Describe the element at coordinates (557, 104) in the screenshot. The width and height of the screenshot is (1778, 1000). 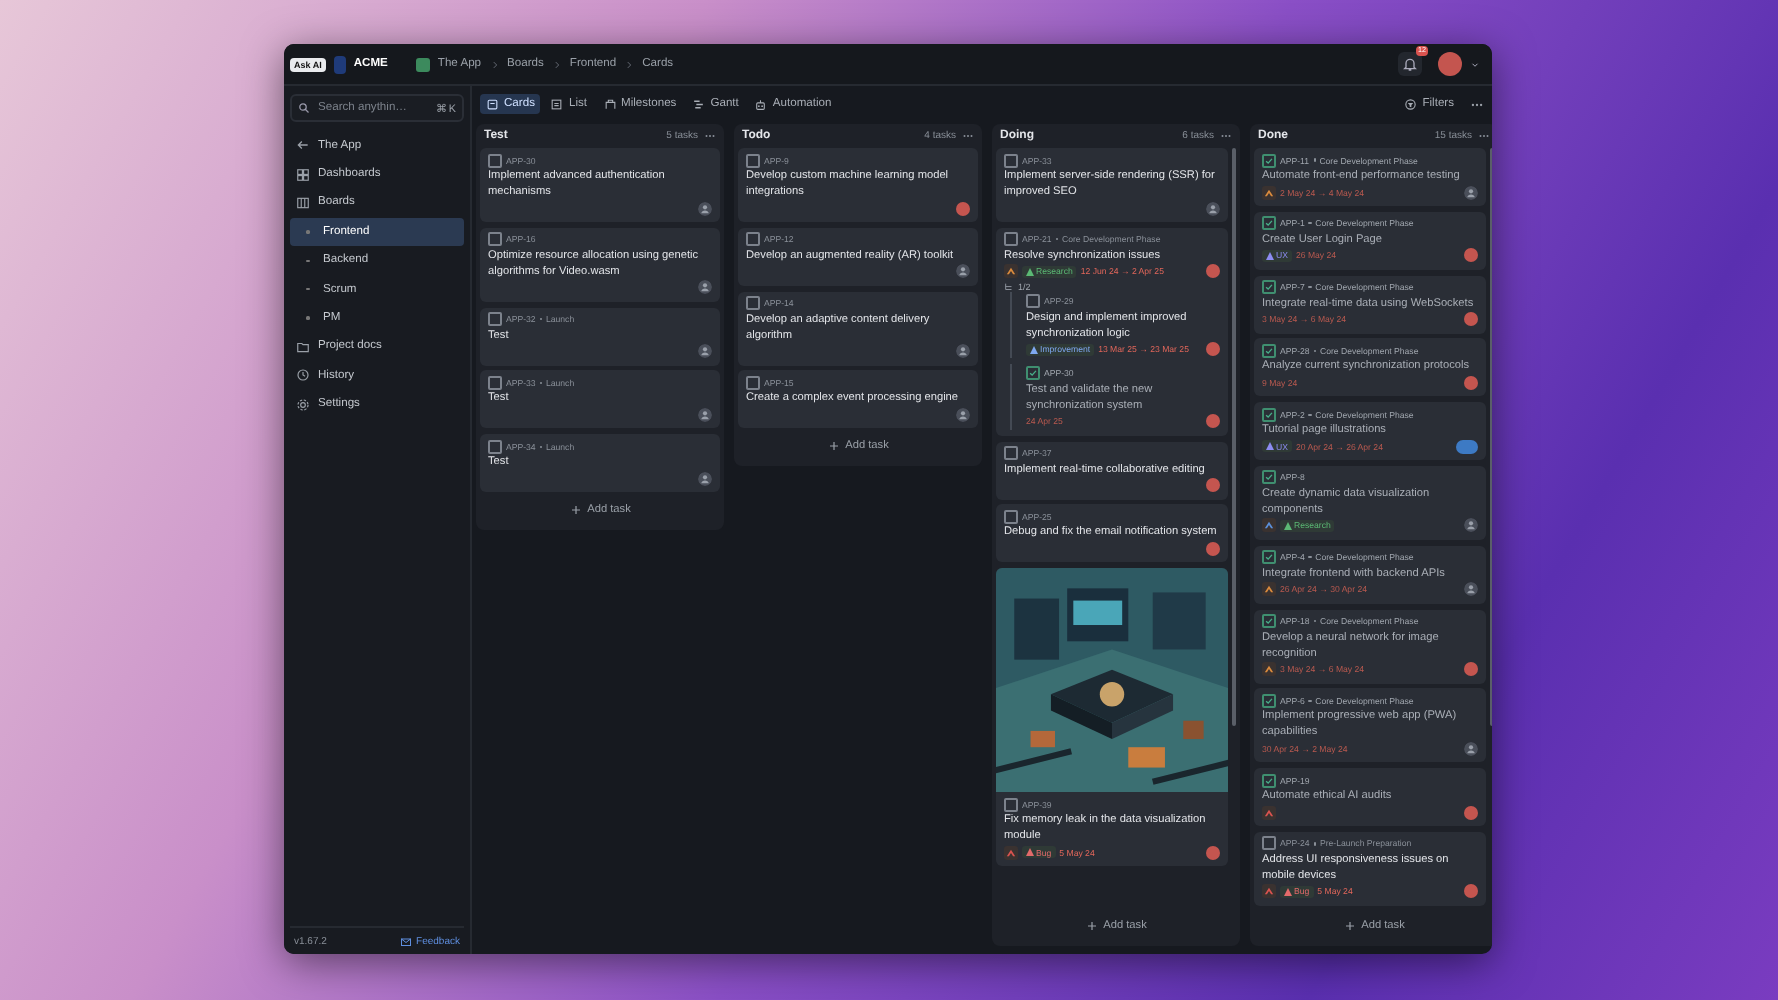
I see `list-icon` at that location.